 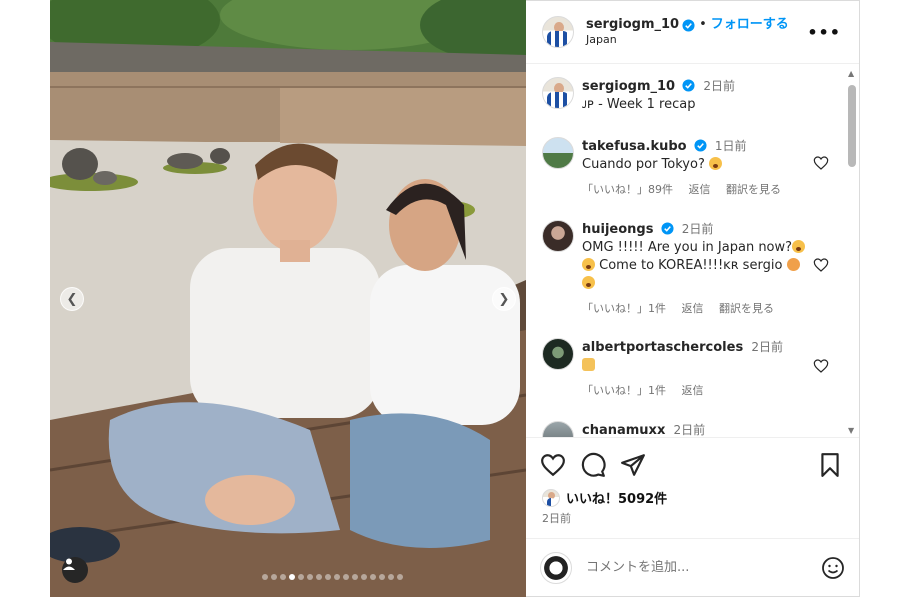 I want to click on likes-count: いいね！5092件, so click(x=616, y=497).